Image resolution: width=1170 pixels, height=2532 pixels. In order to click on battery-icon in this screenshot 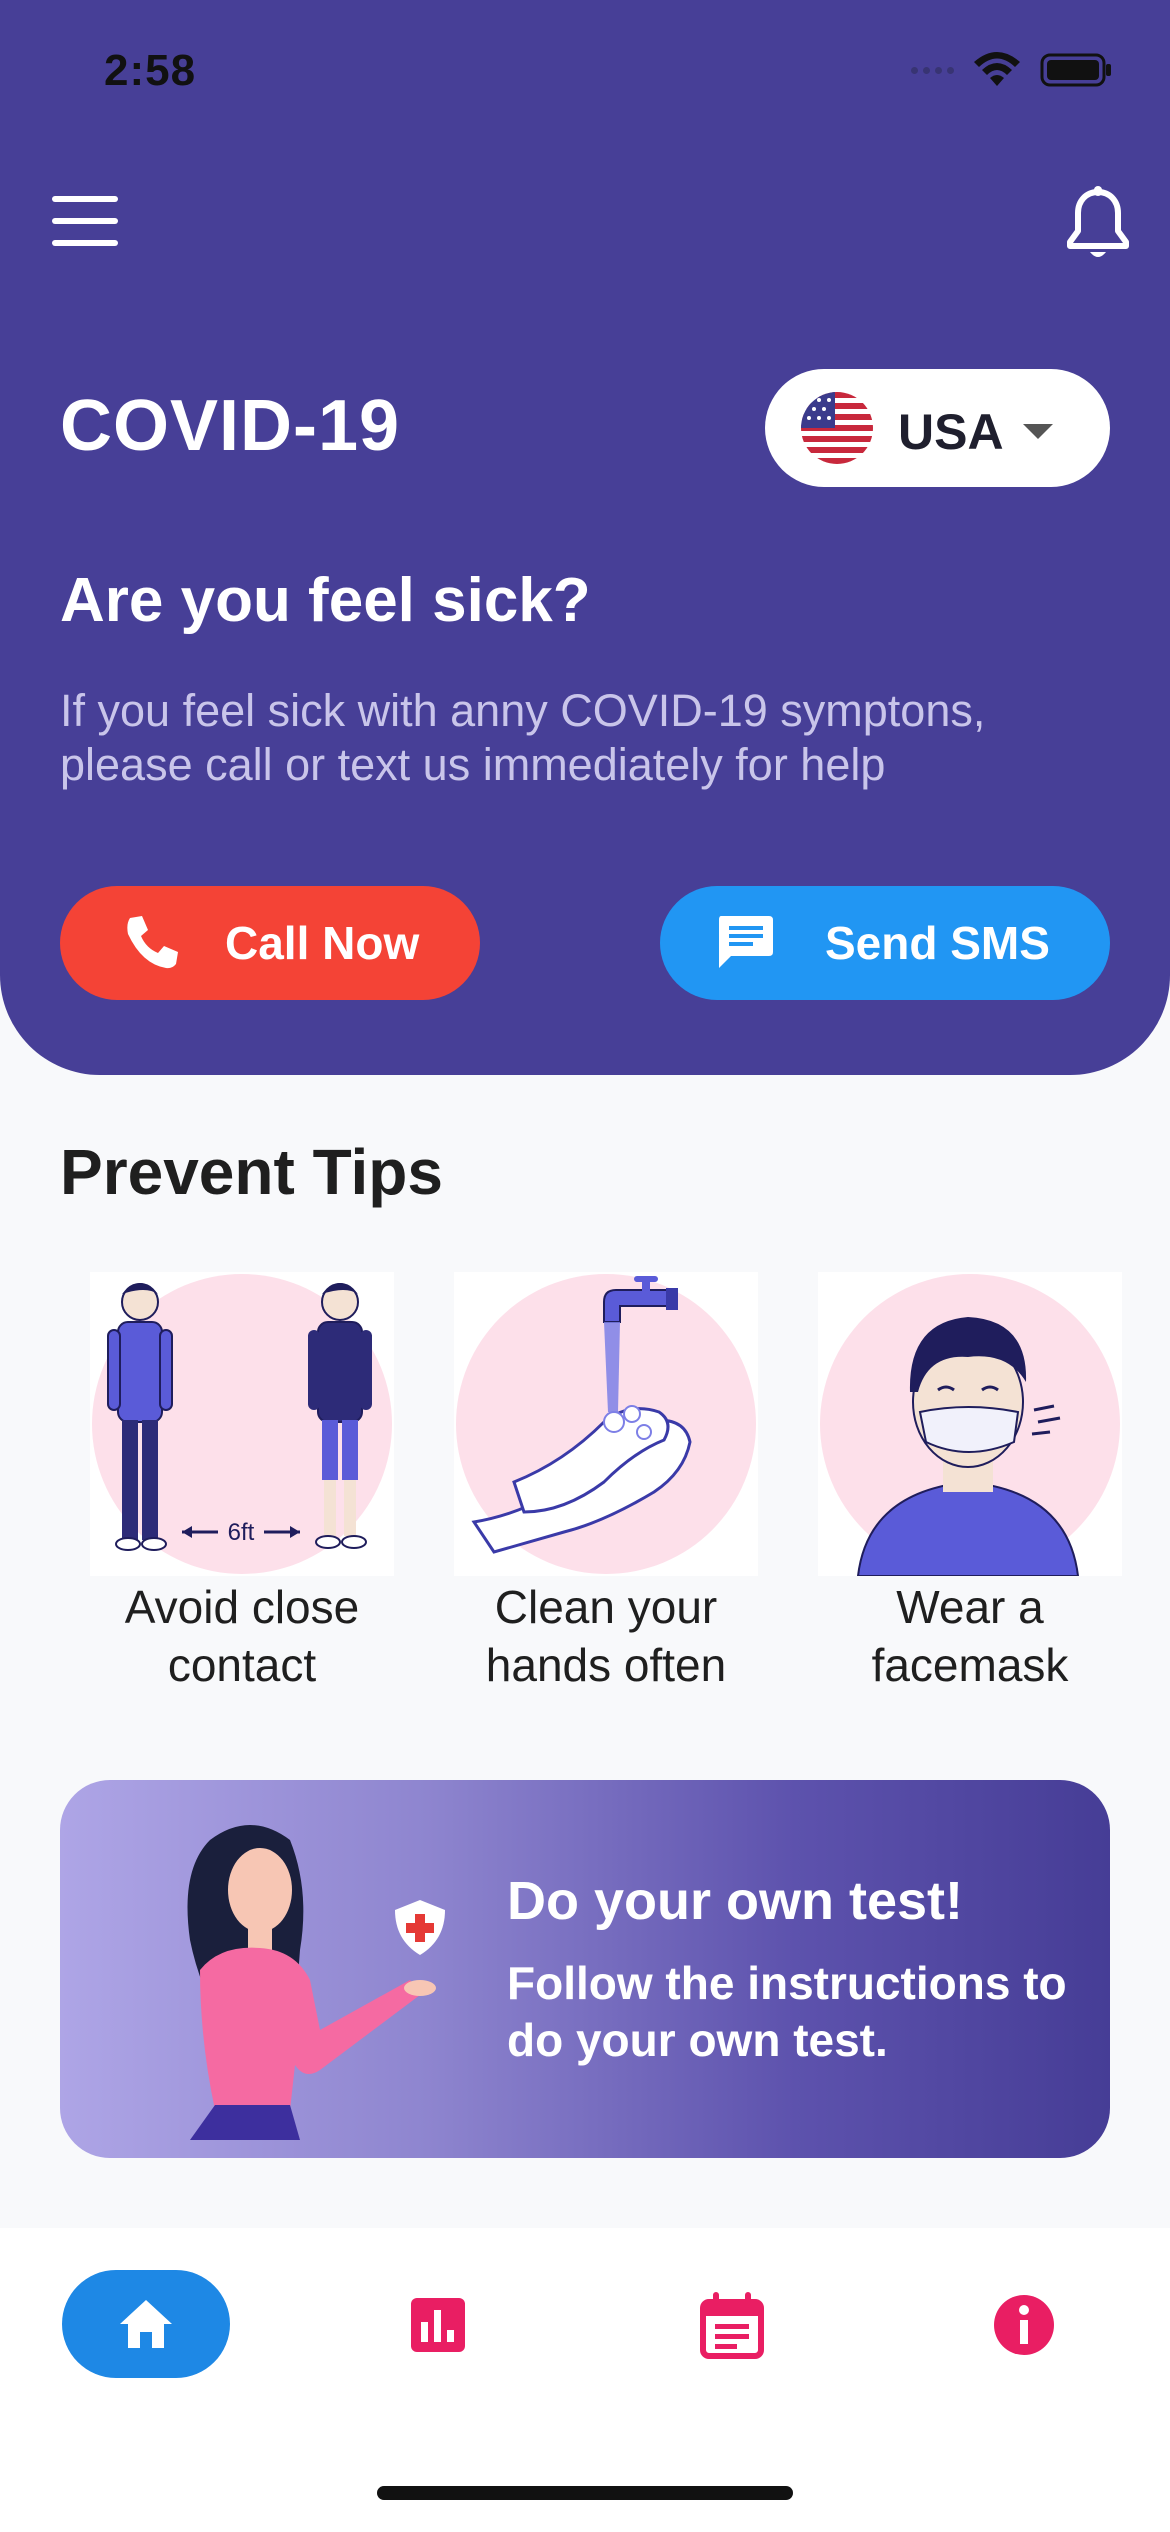, I will do `click(1075, 70)`.